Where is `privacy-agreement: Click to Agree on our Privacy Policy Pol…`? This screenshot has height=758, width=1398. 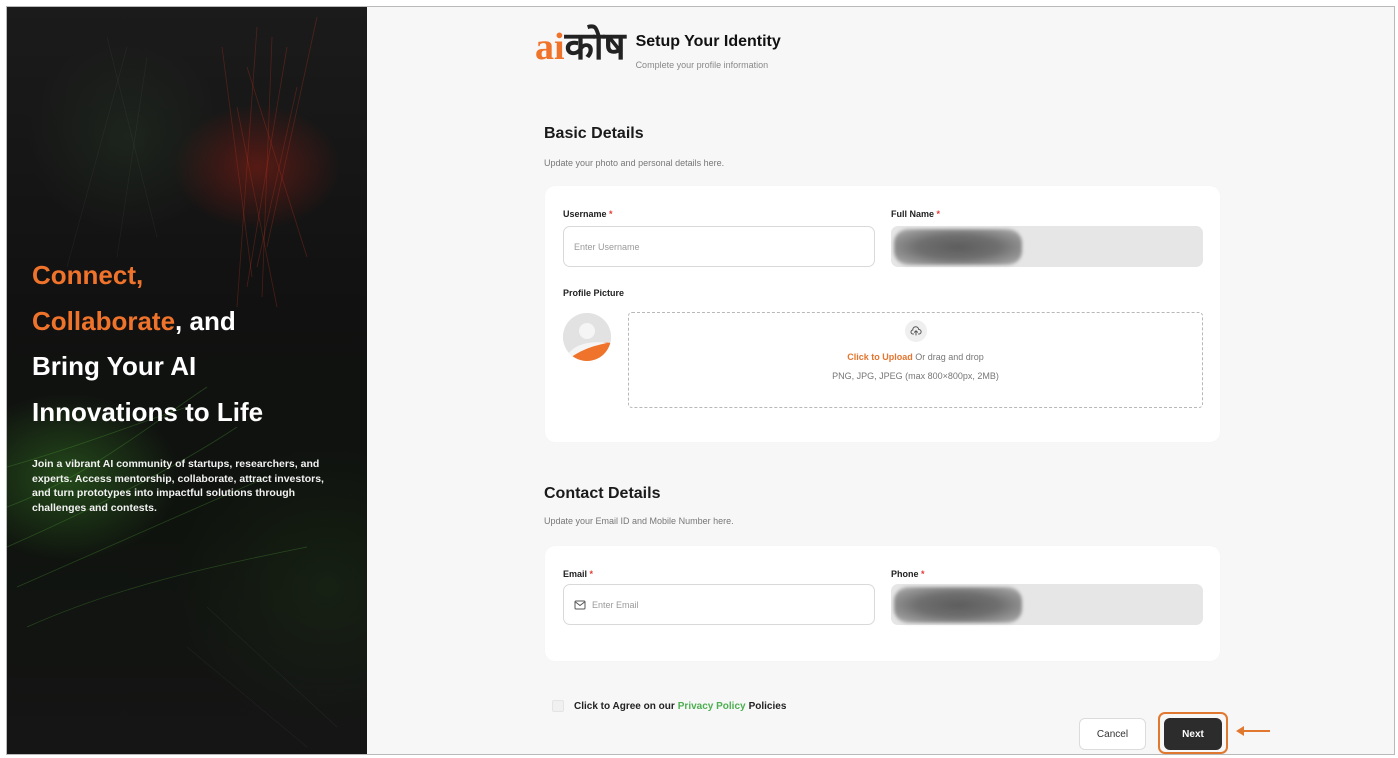
privacy-agreement: Click to Agree on our Privacy Policy Pol… is located at coordinates (669, 706).